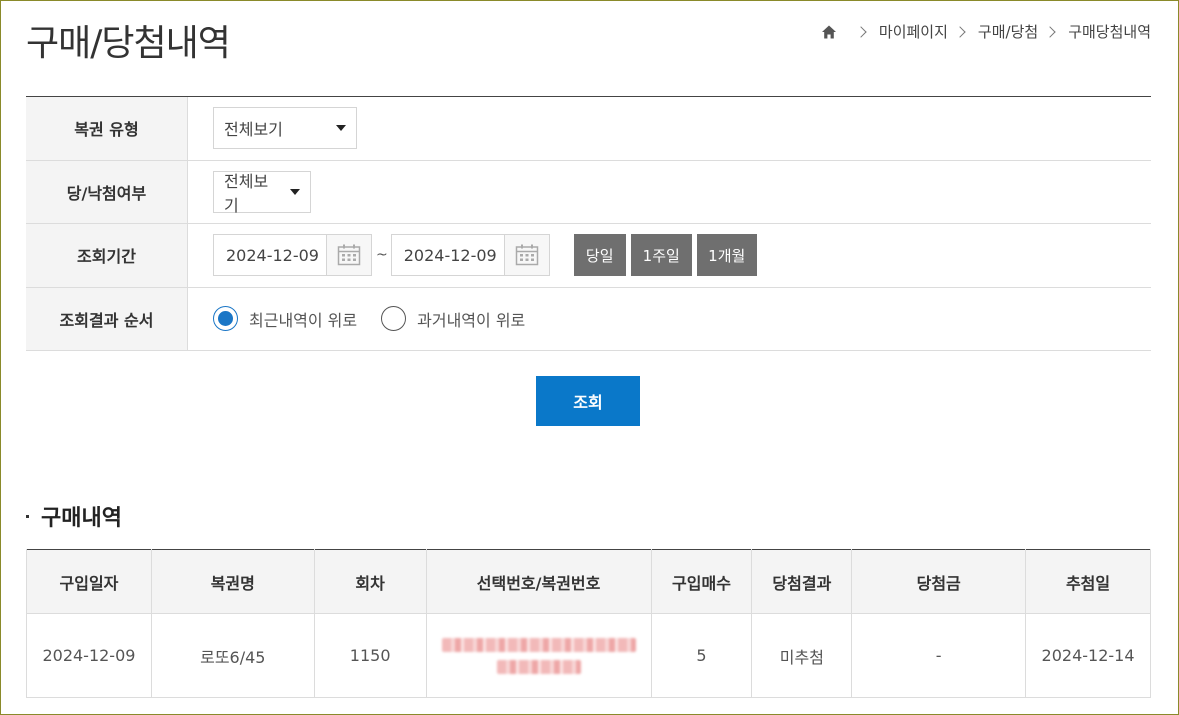  I want to click on today-button: 당일, so click(599, 255).